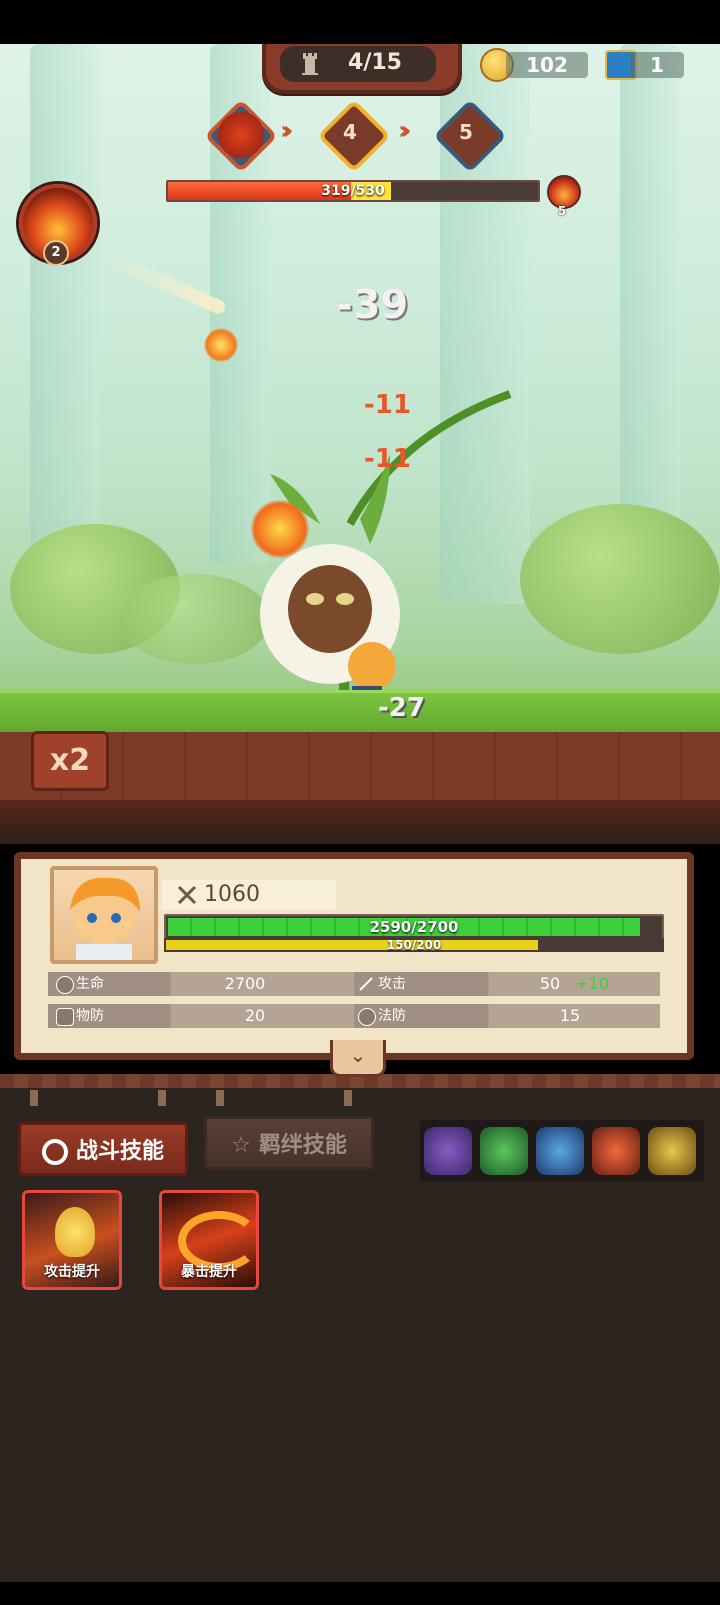  What do you see at coordinates (105, 918) in the screenshot?
I see `hero-avatar` at bounding box center [105, 918].